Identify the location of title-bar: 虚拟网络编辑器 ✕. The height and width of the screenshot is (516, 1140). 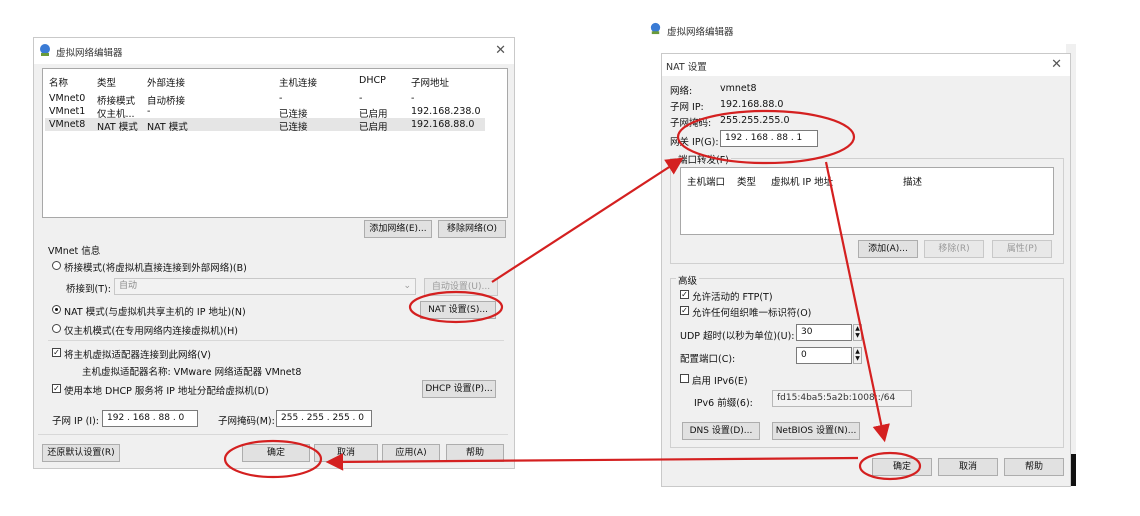
(274, 51).